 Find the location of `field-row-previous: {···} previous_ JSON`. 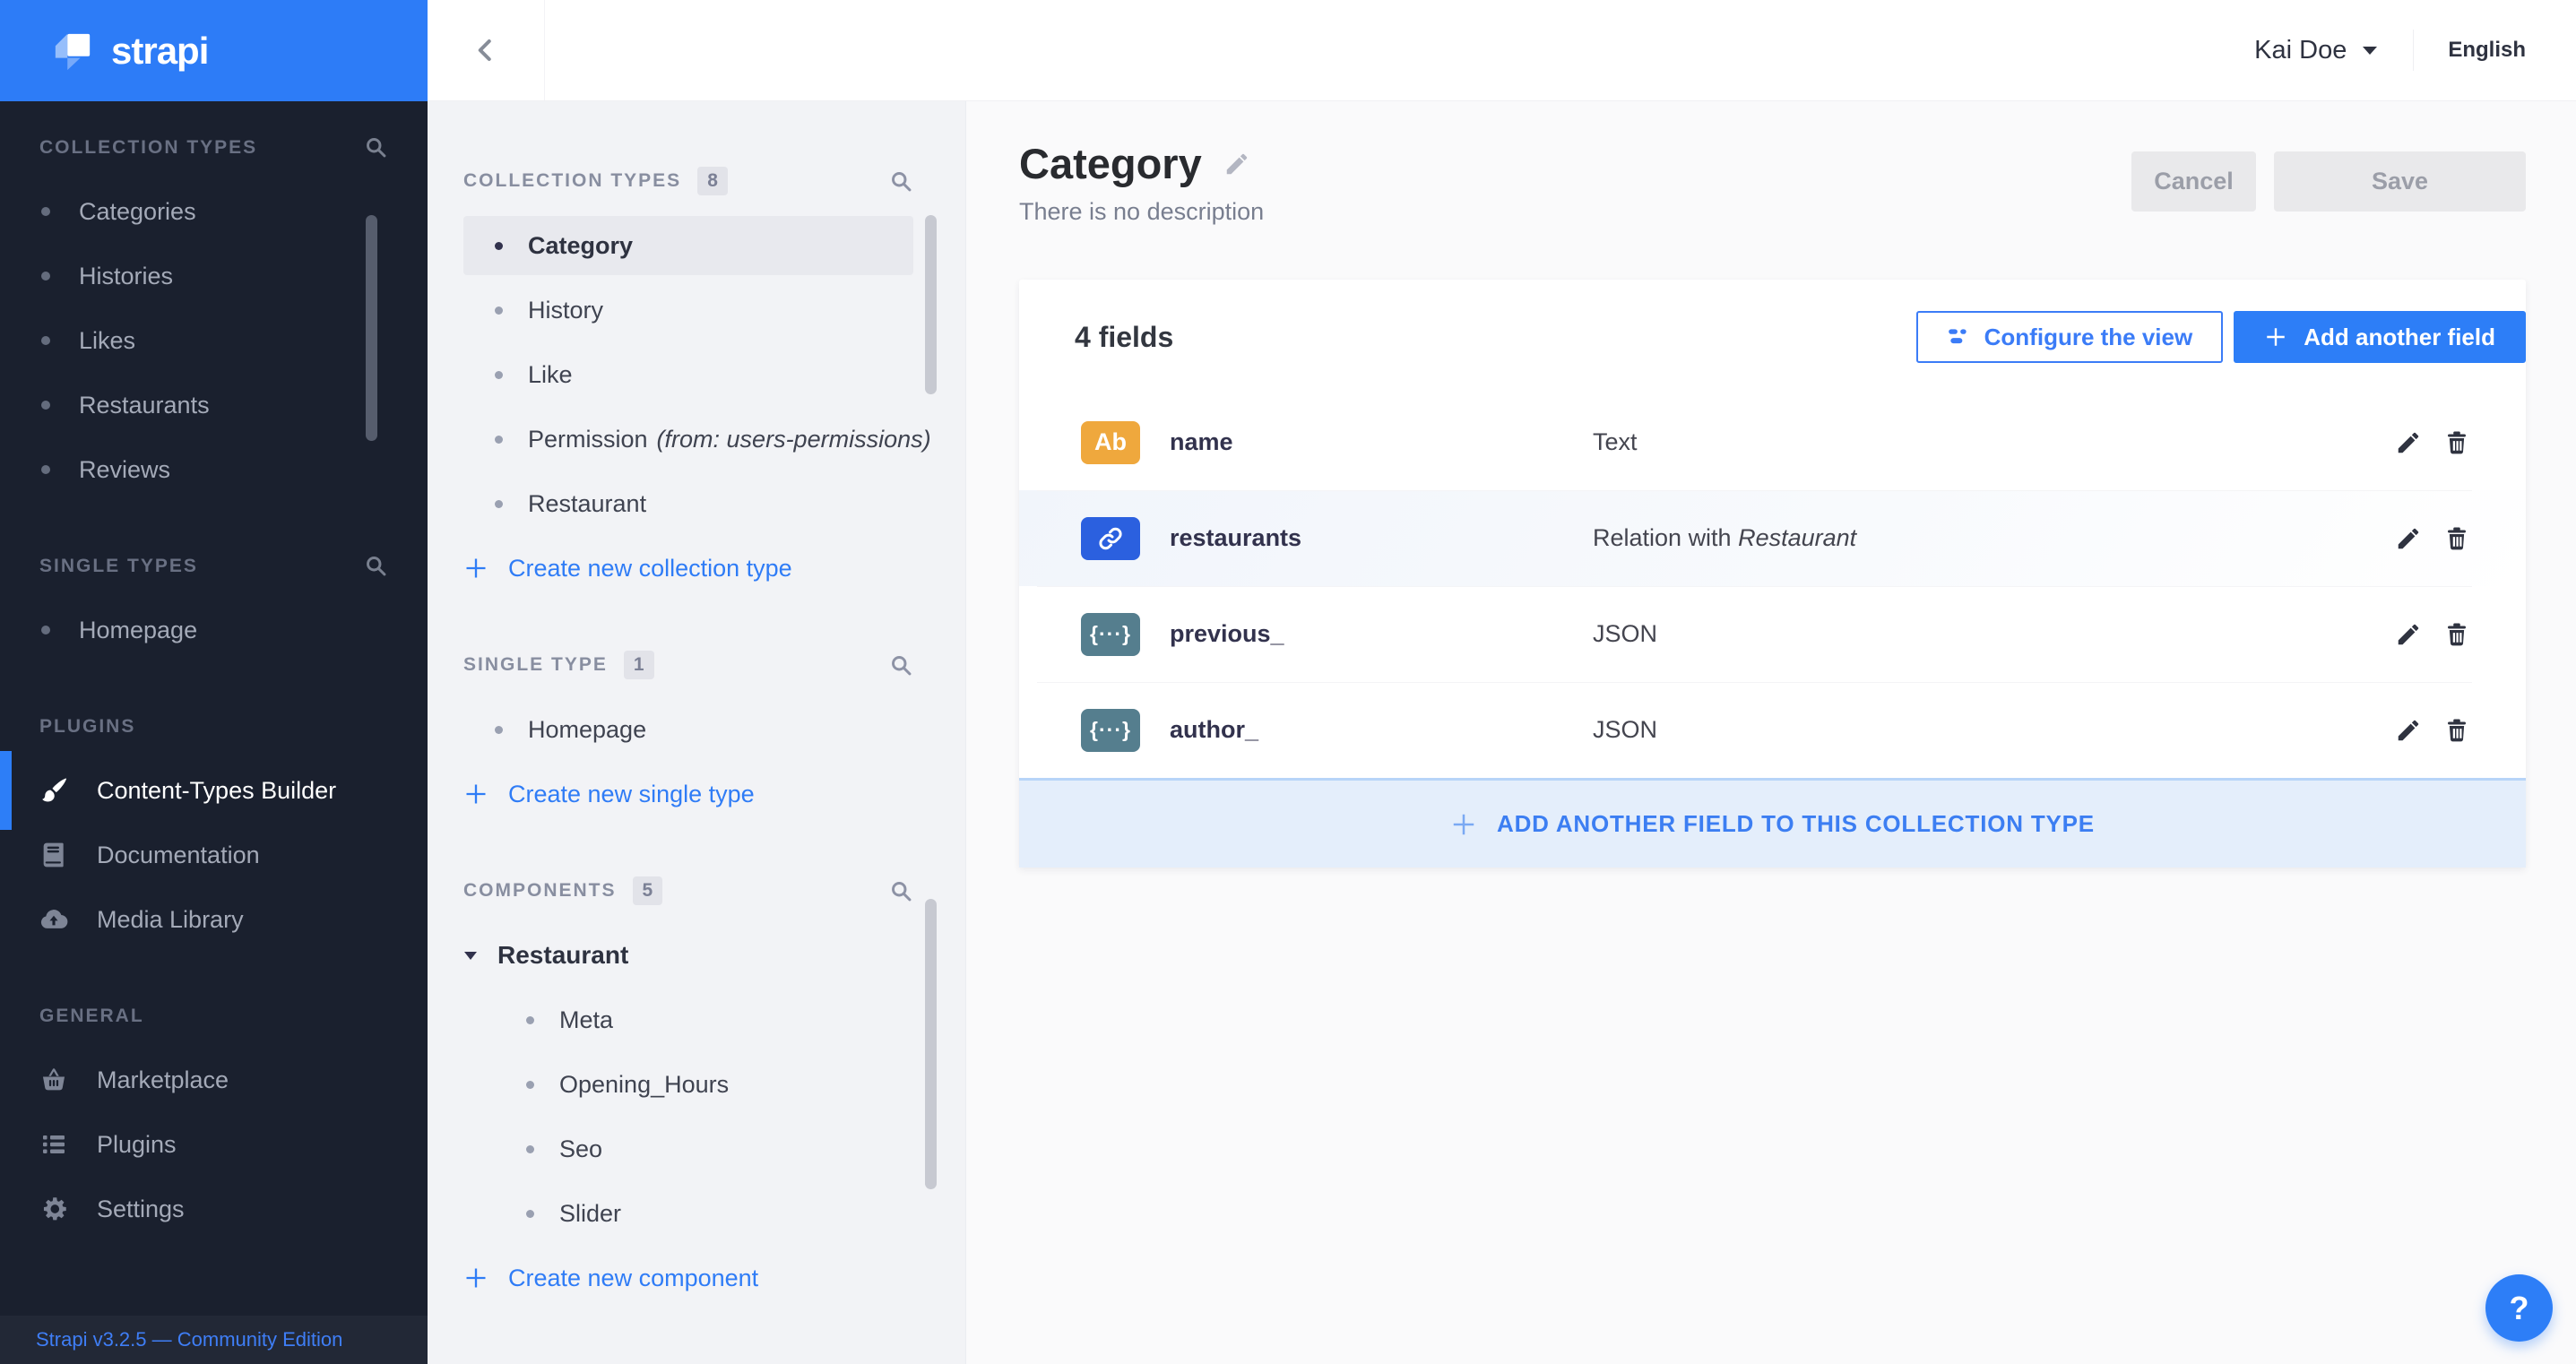

field-row-previous: {···} previous_ JSON is located at coordinates (1772, 634).